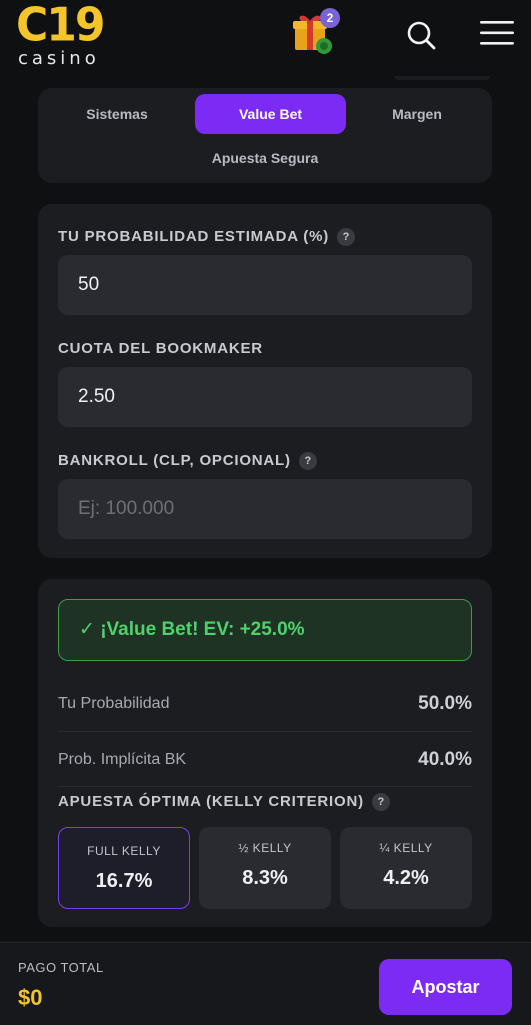 This screenshot has width=531, height=1025. Describe the element at coordinates (265, 630) in the screenshot. I see `value-bet-result-banner: ✓ ¡Value Bet! EV: +25.0%` at that location.